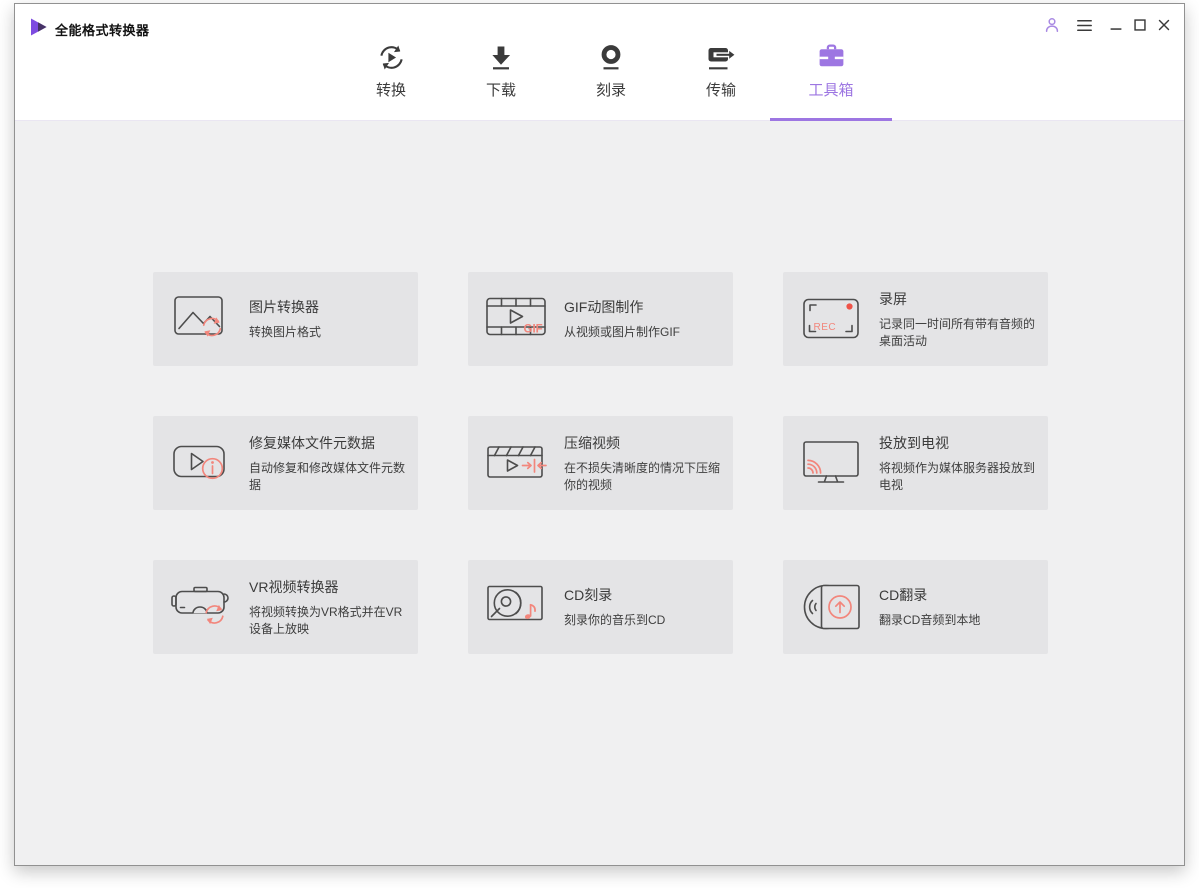 This screenshot has width=1199, height=888. What do you see at coordinates (957, 332) in the screenshot?
I see `tool-desc: 记录同一时间所有带有音频的桌面活动` at bounding box center [957, 332].